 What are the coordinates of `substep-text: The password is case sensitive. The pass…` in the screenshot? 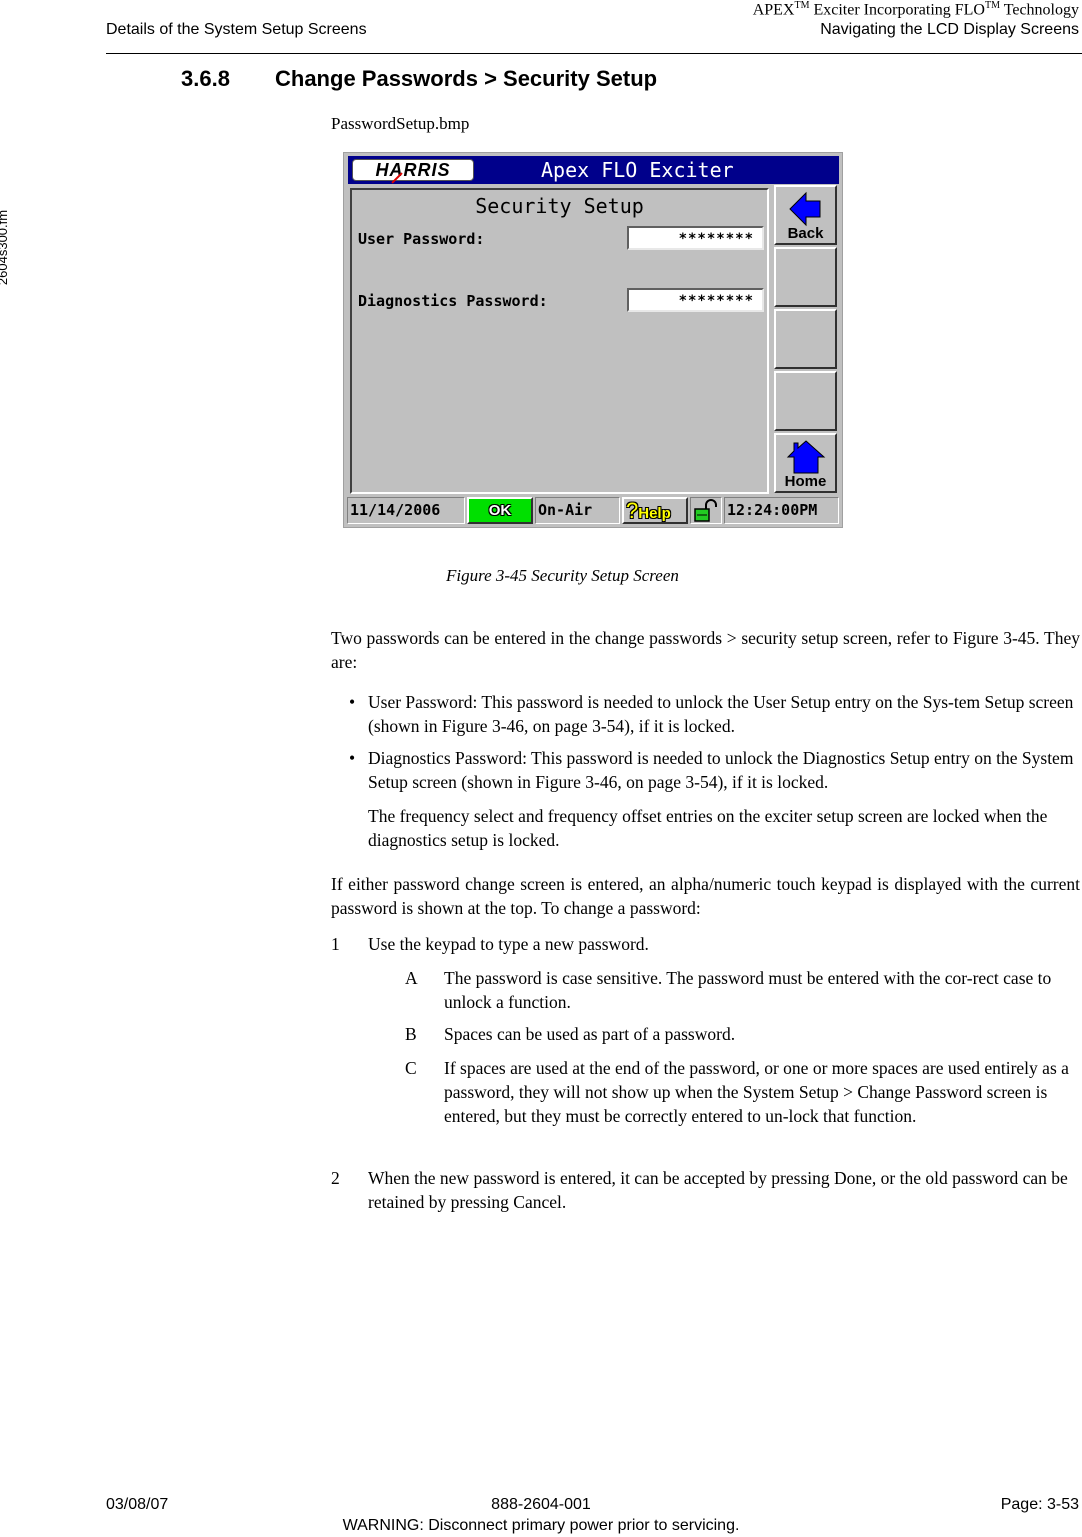 It's located at (748, 990).